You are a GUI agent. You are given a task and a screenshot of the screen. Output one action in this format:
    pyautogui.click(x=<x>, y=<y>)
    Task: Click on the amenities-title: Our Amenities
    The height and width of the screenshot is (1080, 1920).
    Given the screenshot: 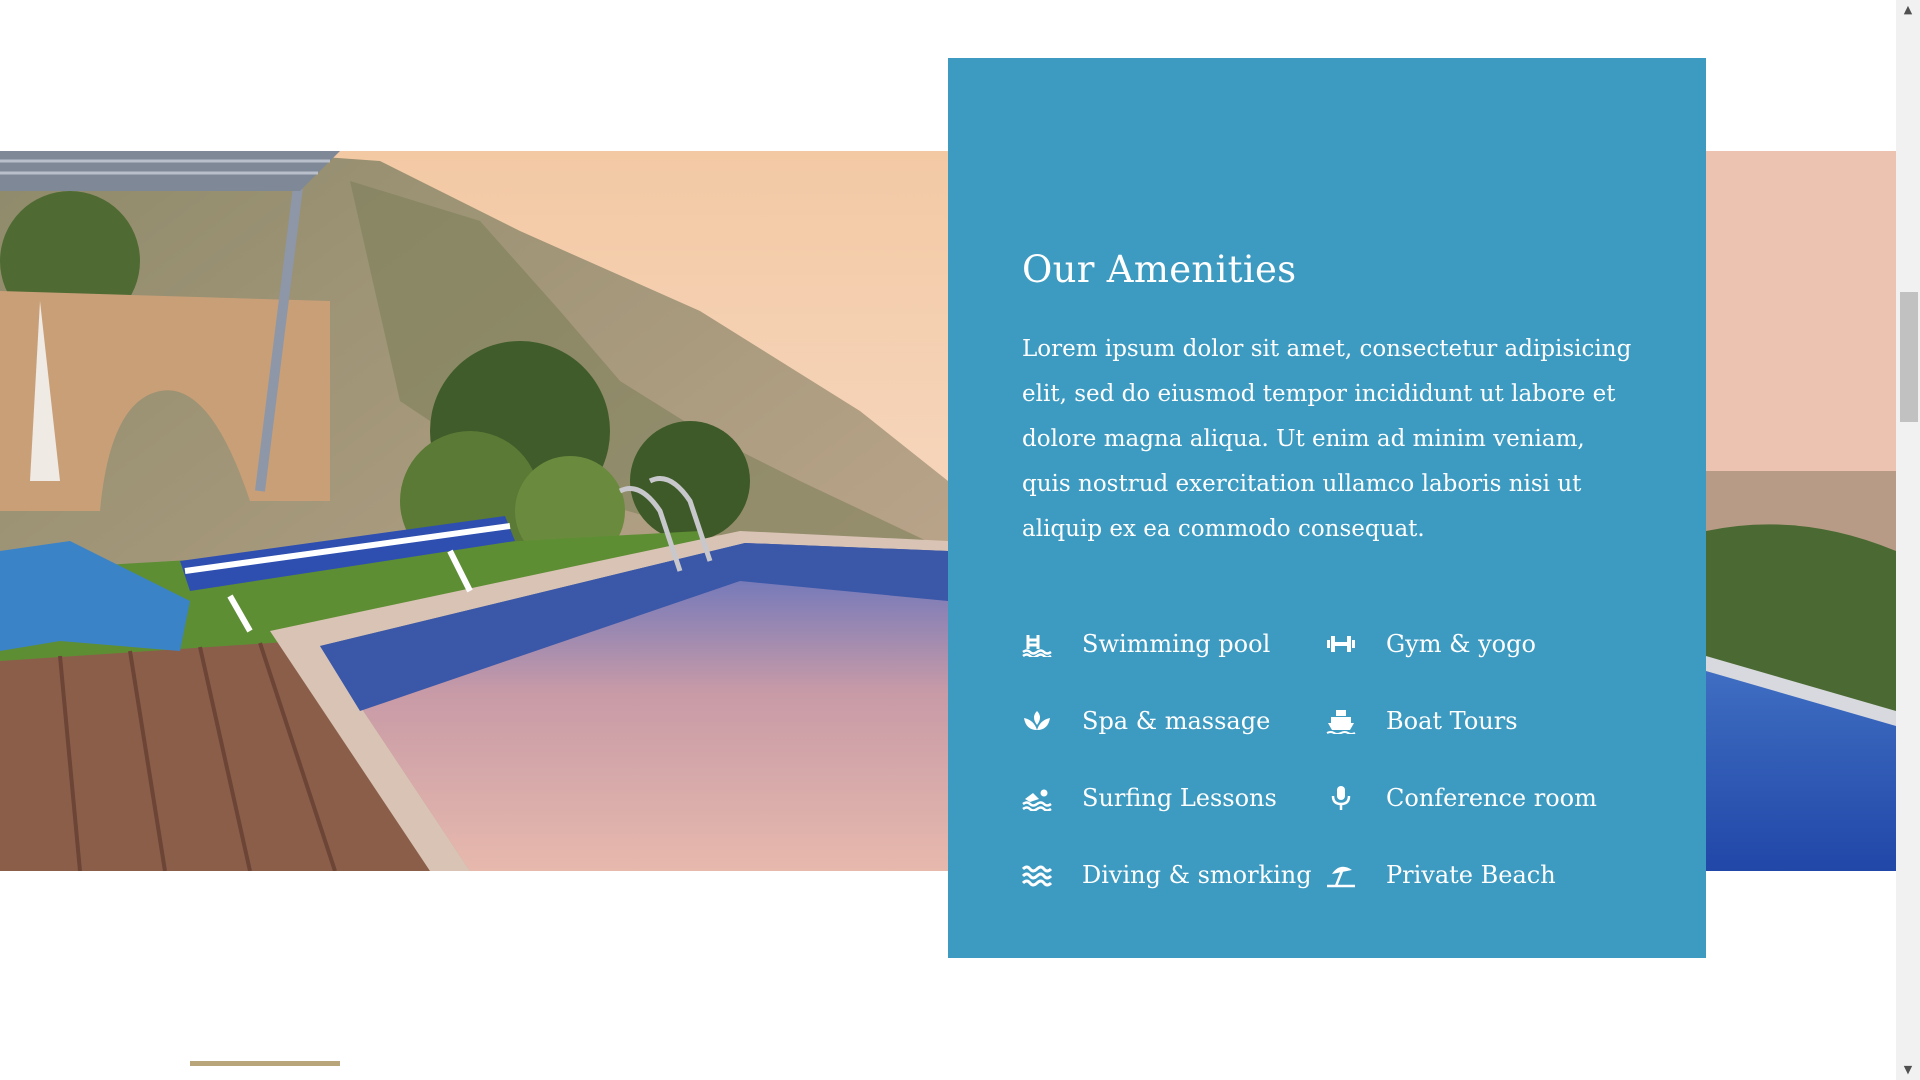 What is the action you would take?
    pyautogui.click(x=1159, y=269)
    